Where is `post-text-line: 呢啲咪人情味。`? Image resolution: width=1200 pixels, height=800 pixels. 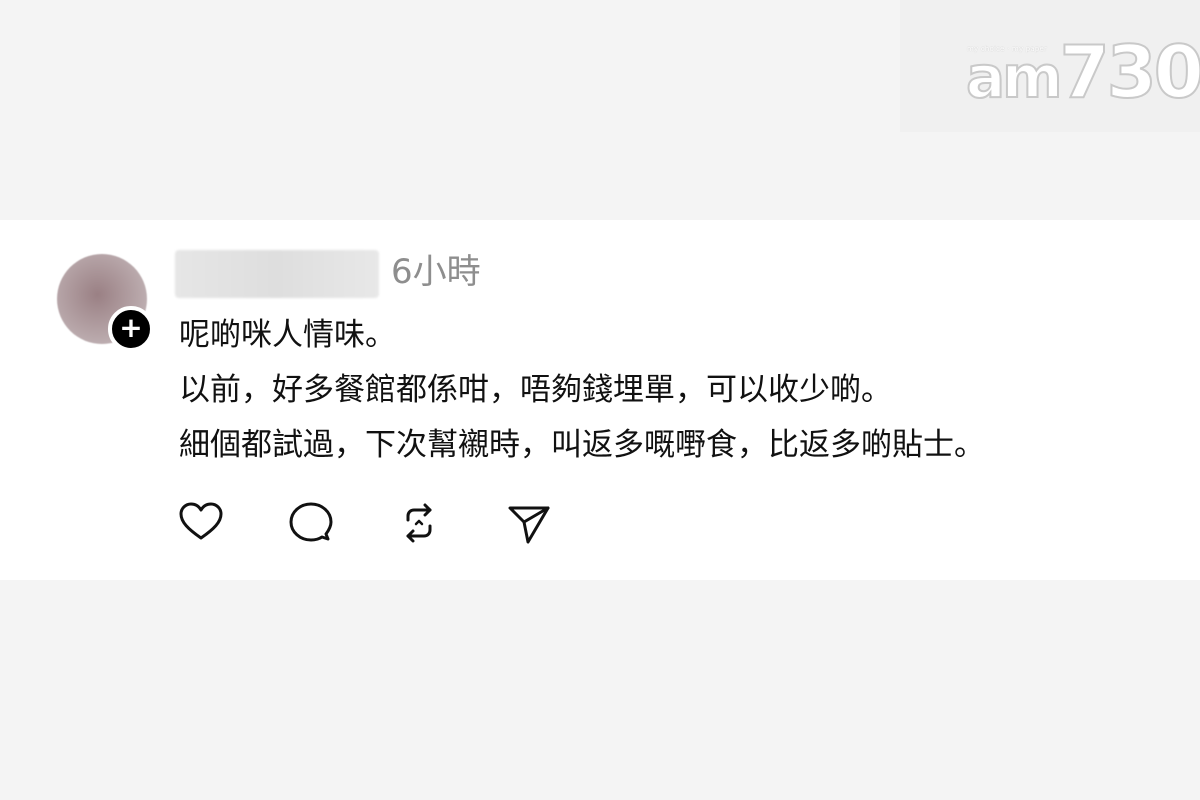 post-text-line: 呢啲咪人情味。 is located at coordinates (287, 335).